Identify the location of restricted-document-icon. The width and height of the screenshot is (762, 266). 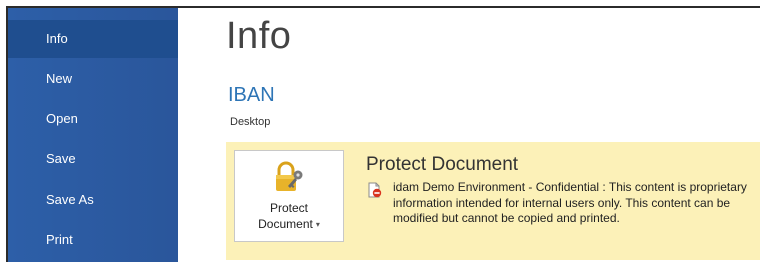
(375, 190).